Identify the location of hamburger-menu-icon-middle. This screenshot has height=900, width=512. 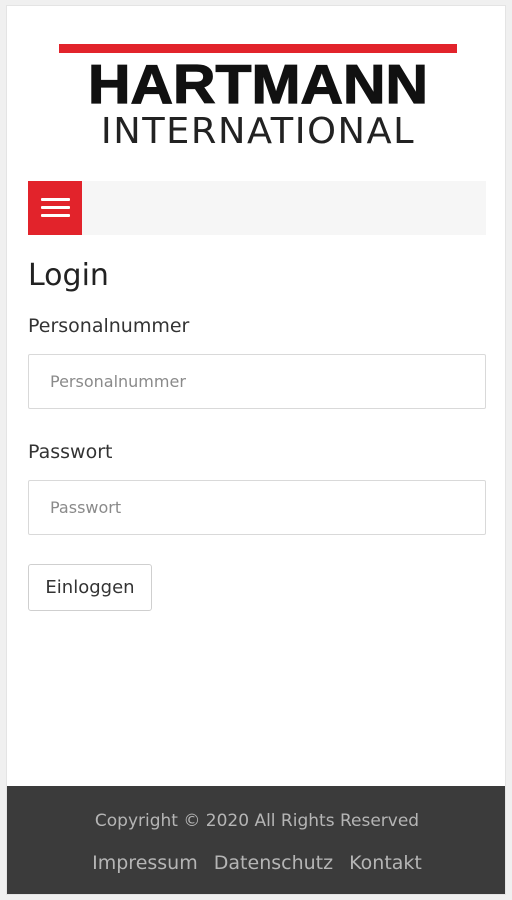
(55, 207).